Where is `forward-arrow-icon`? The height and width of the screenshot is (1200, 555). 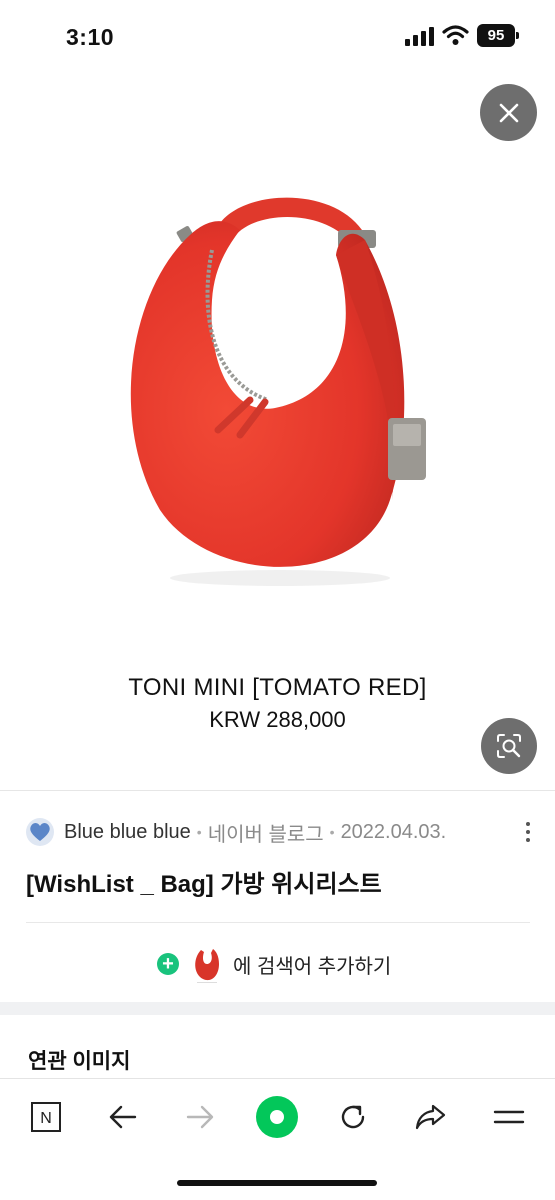
forward-arrow-icon is located at coordinates (200, 1117).